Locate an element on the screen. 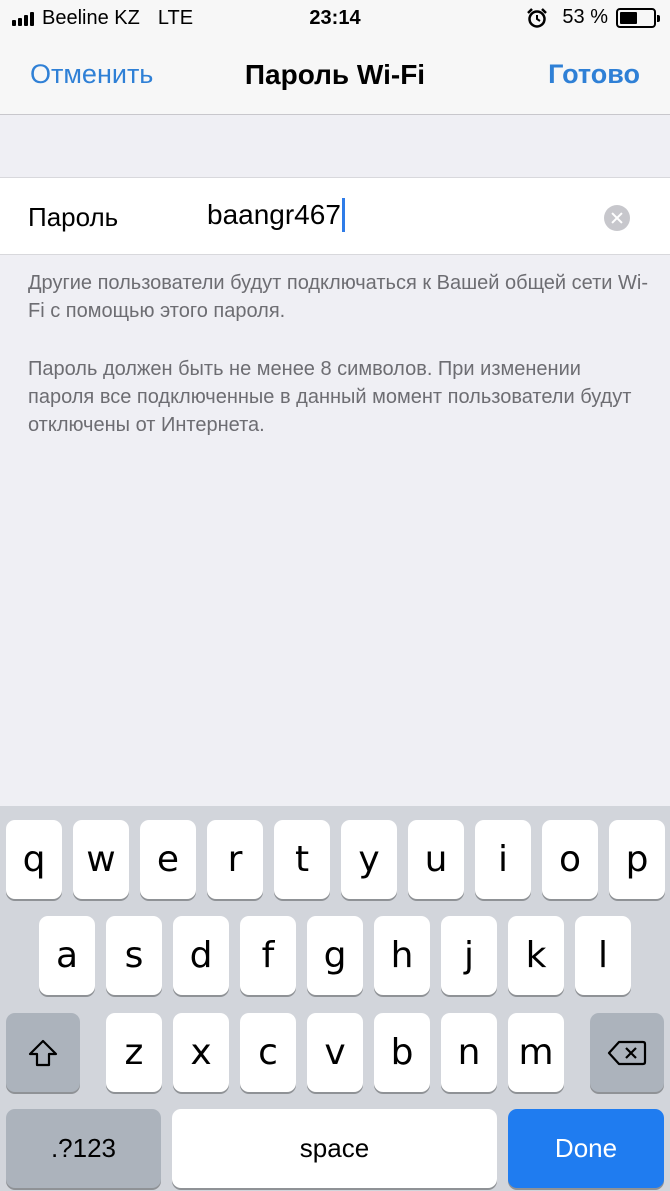  key-x: x is located at coordinates (201, 1052).